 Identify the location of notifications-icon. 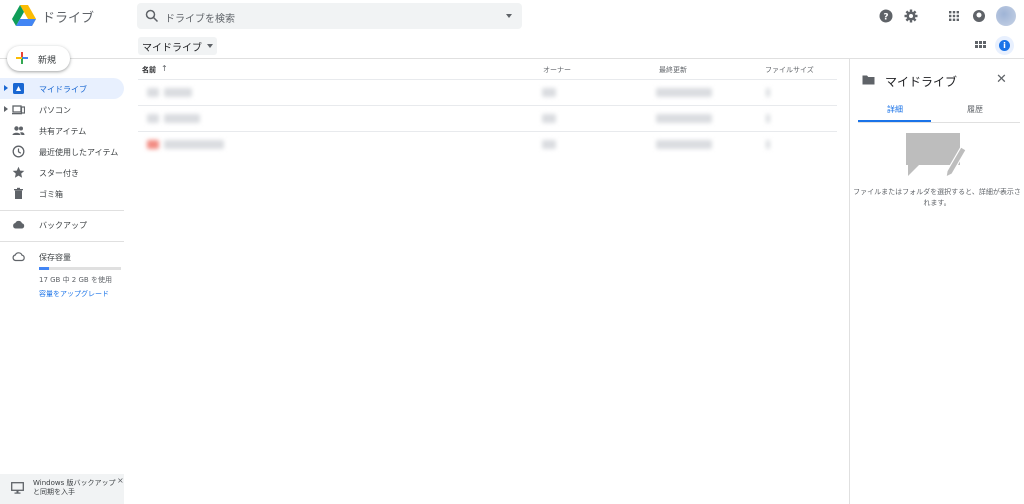
(979, 16).